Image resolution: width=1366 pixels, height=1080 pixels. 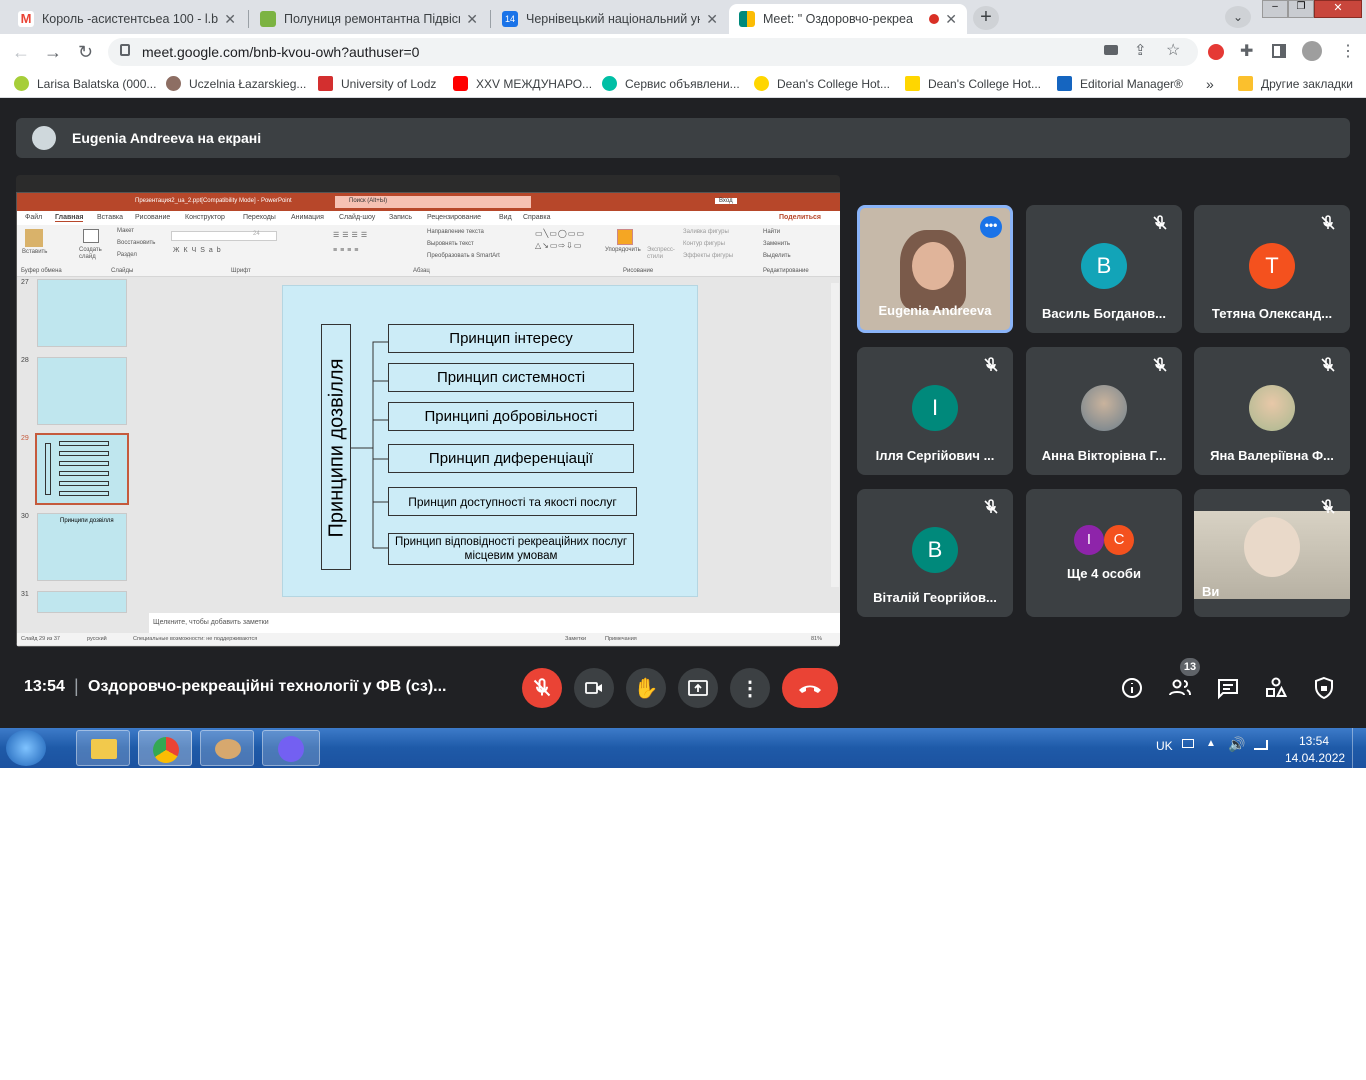 I want to click on menu-review: Рецензирование, so click(x=454, y=217).